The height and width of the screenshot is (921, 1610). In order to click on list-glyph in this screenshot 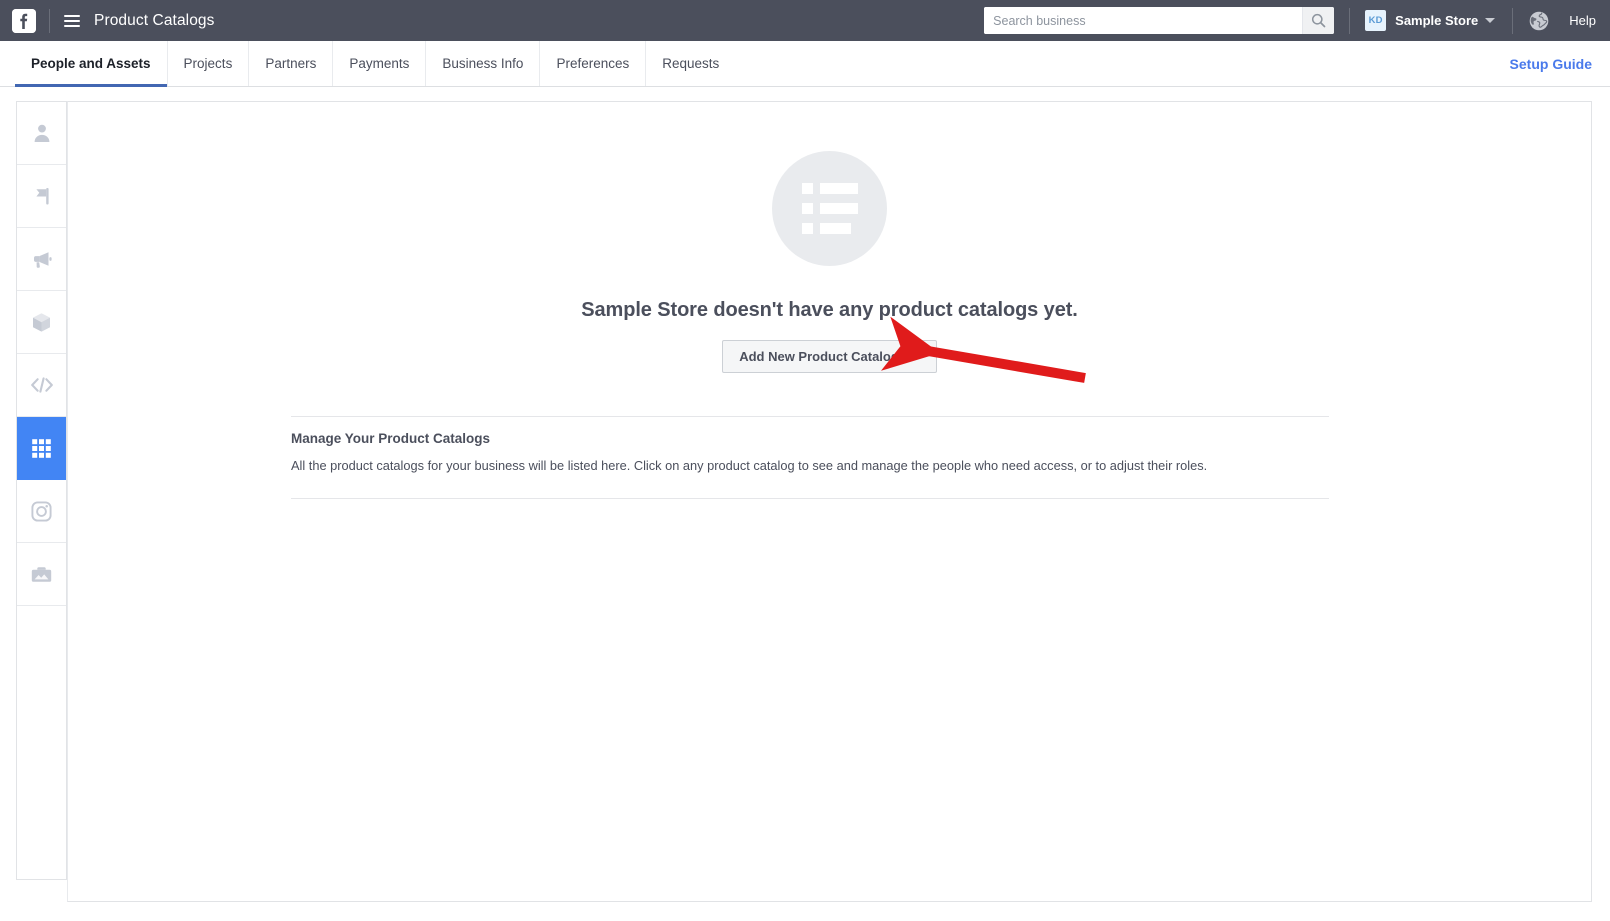, I will do `click(829, 208)`.